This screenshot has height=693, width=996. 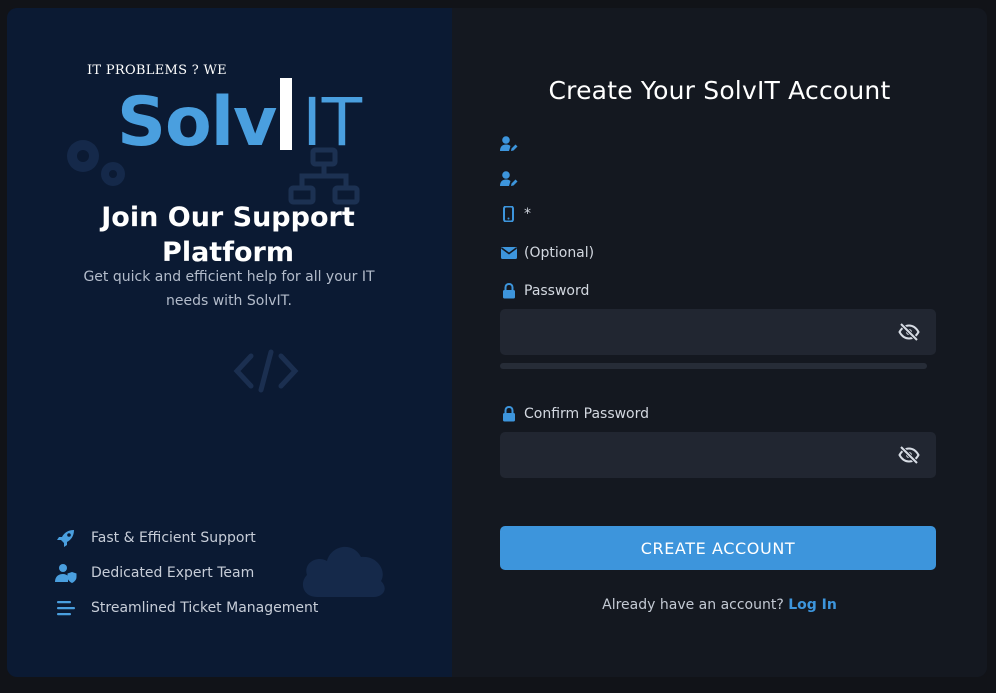 I want to click on feature-label: Fast & Efficient Support, so click(x=173, y=537).